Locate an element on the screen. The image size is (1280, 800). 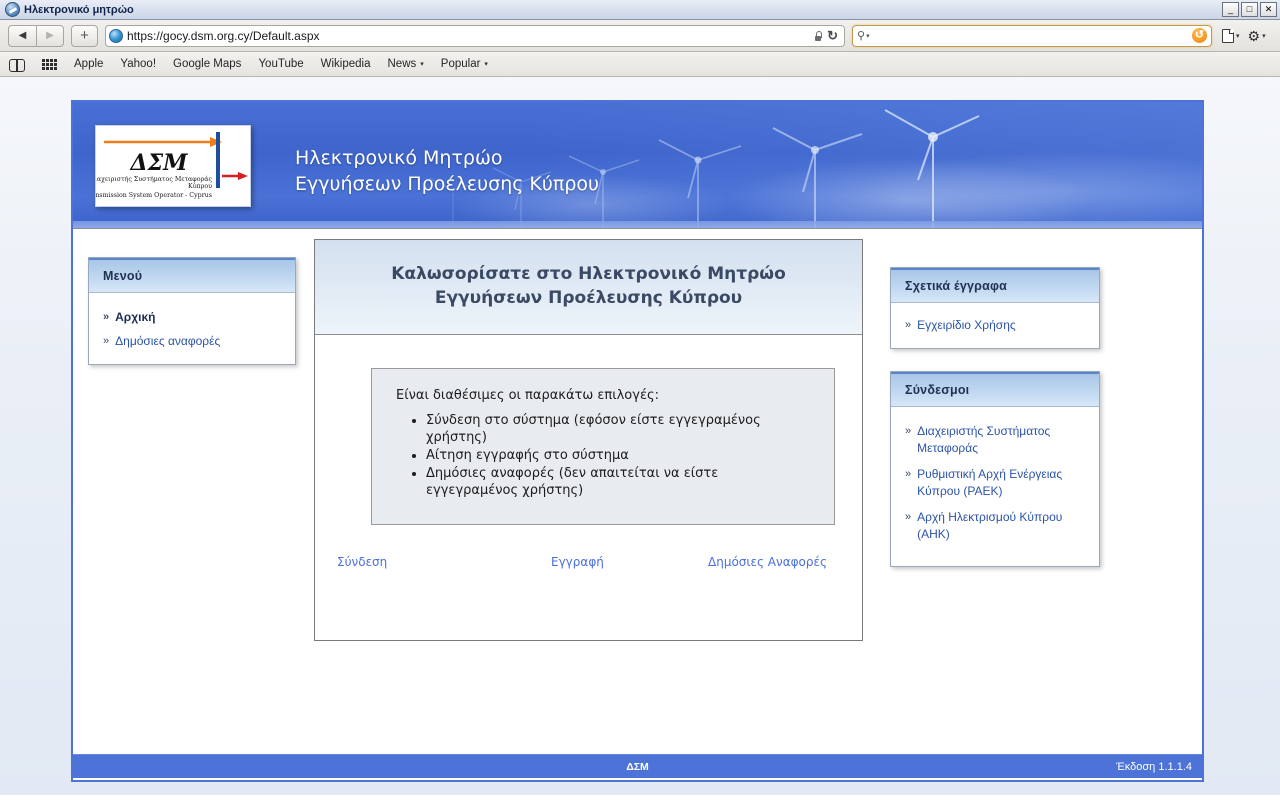
search-dropdown-caret-icon: ▾ is located at coordinates (868, 36).